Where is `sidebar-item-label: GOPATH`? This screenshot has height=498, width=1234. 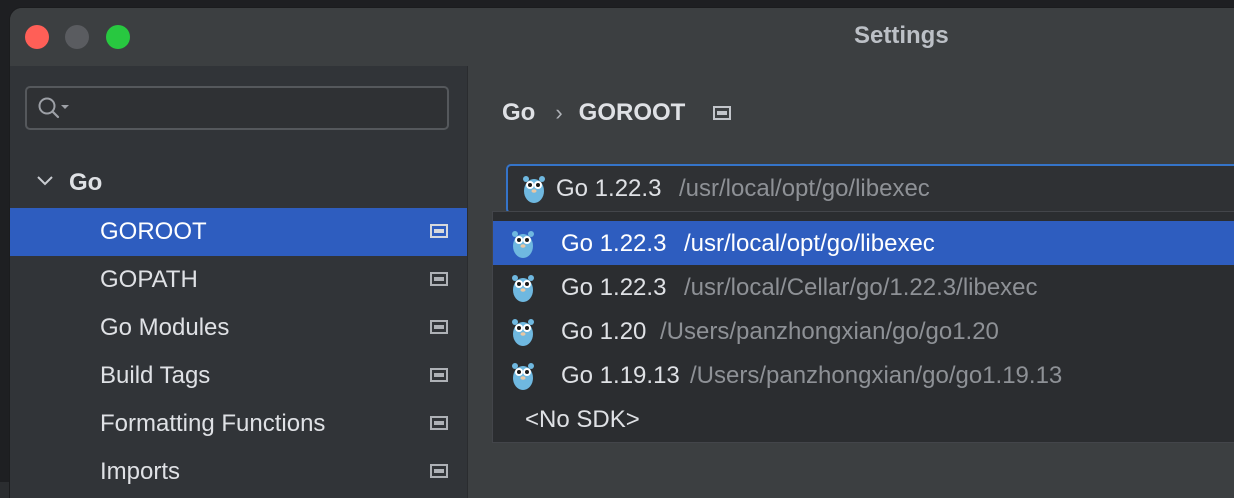 sidebar-item-label: GOPATH is located at coordinates (149, 279).